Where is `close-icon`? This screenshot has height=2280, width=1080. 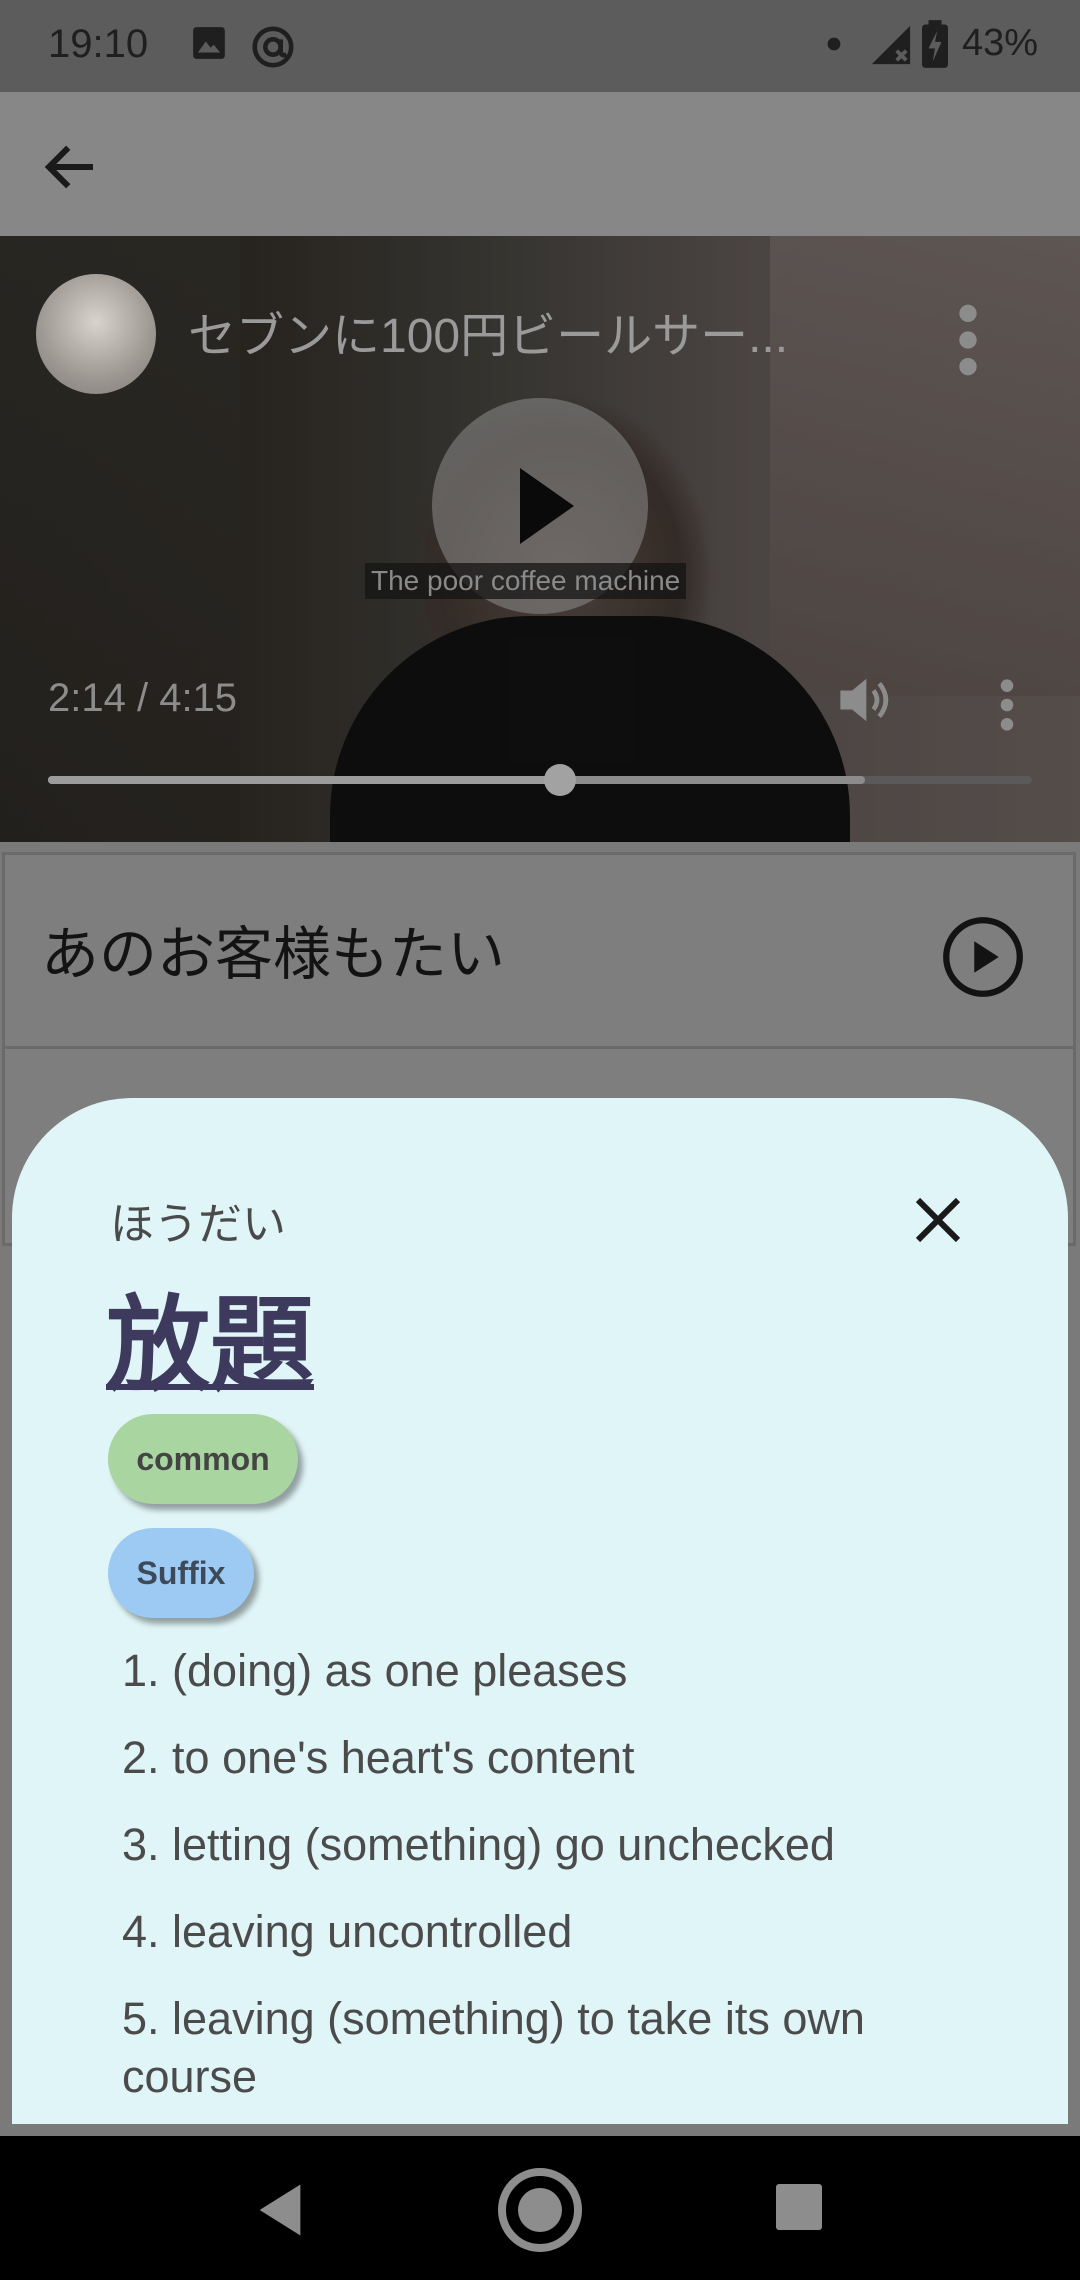 close-icon is located at coordinates (938, 1220).